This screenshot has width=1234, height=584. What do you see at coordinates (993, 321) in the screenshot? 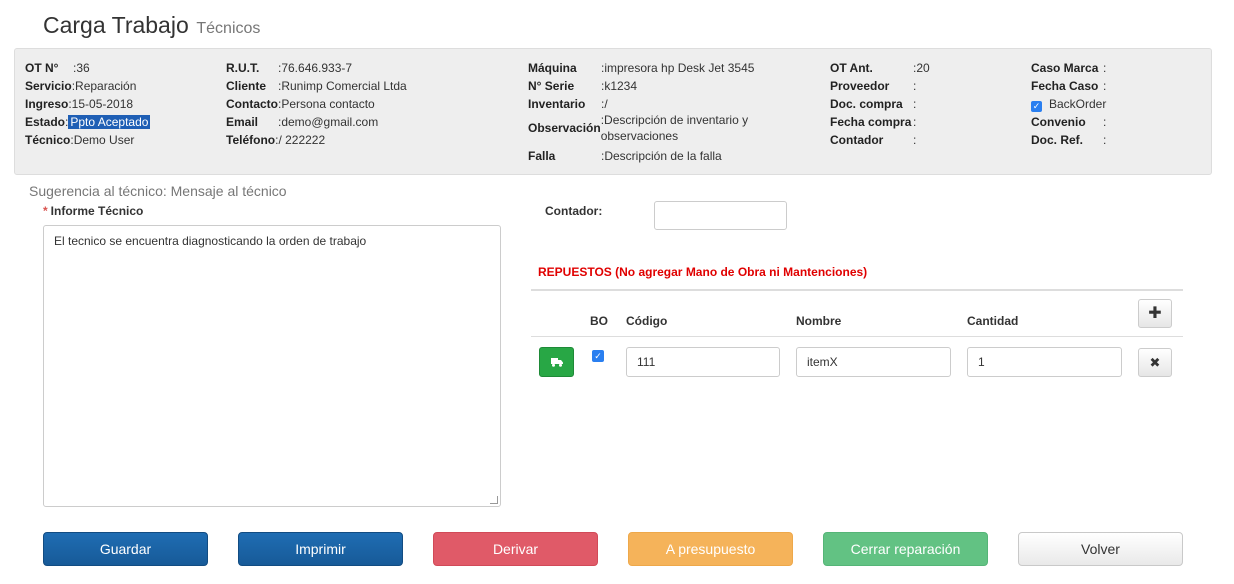
I see `column-header-cantidad: Cantidad` at bounding box center [993, 321].